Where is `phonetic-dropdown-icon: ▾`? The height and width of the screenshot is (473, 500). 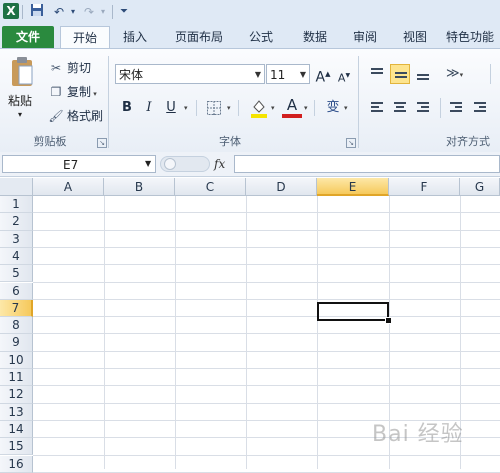
phonetic-dropdown-icon: ▾ is located at coordinates (346, 108).